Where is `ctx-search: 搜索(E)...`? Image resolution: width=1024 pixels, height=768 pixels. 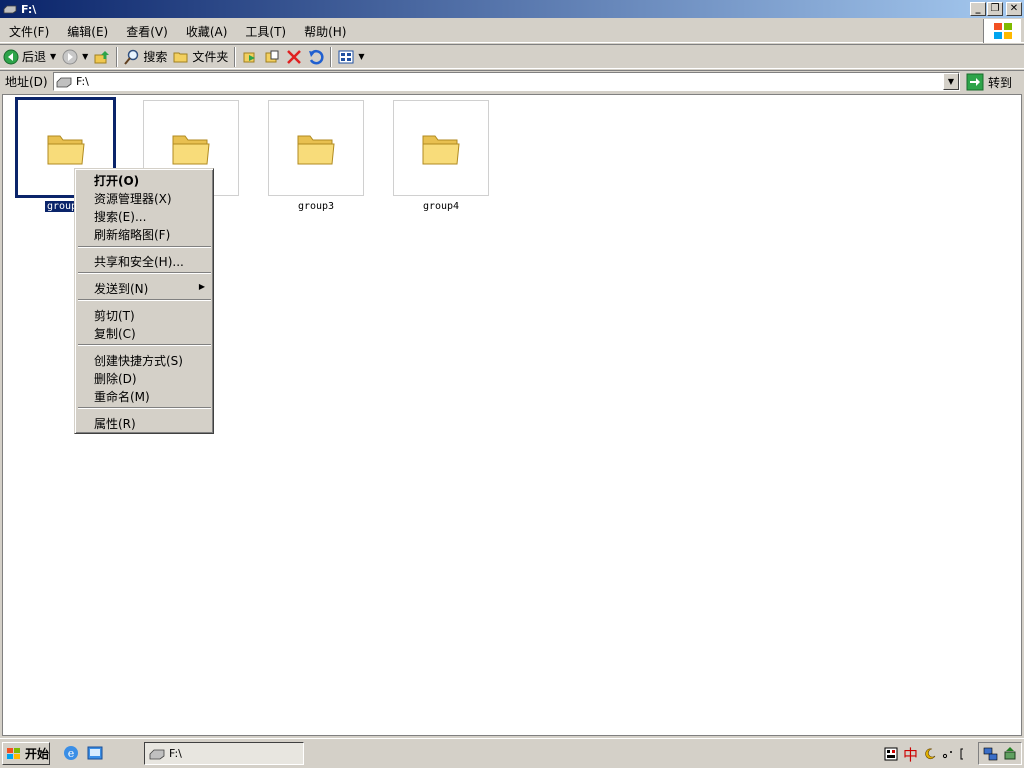 ctx-search: 搜索(E)... is located at coordinates (120, 216).